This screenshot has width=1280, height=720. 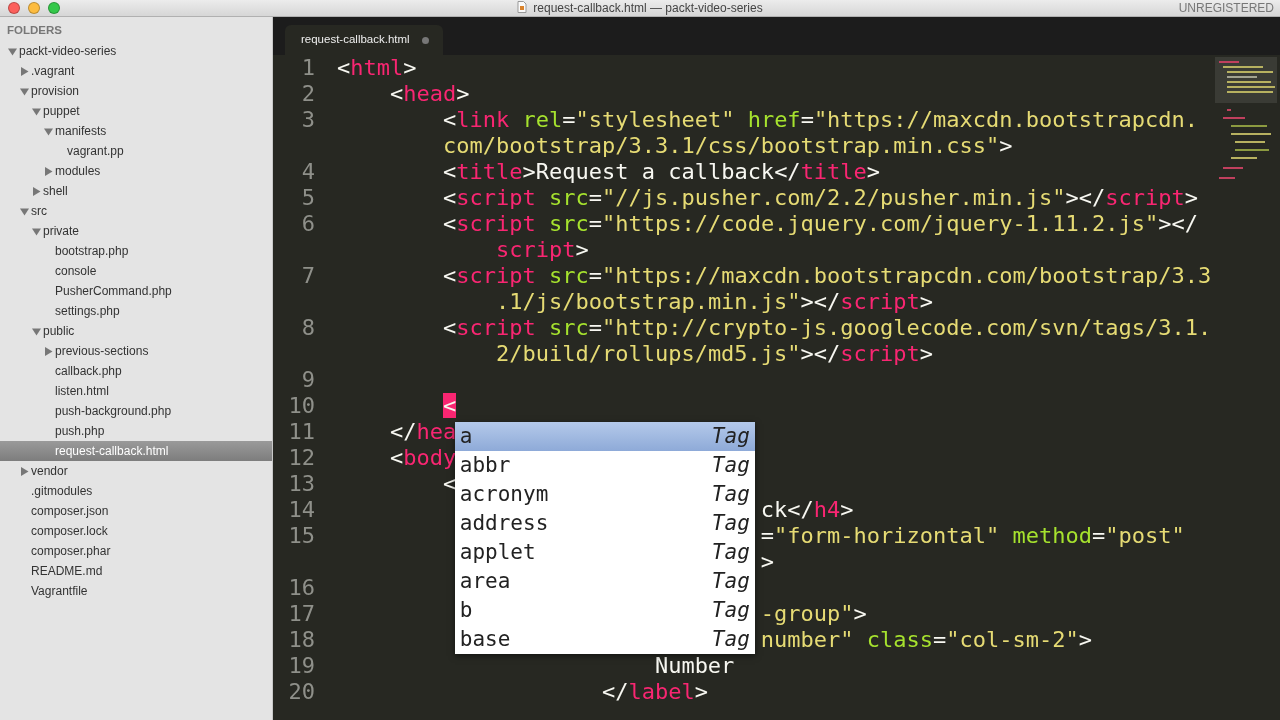 I want to click on code-line: ck</h4>, so click(x=807, y=509).